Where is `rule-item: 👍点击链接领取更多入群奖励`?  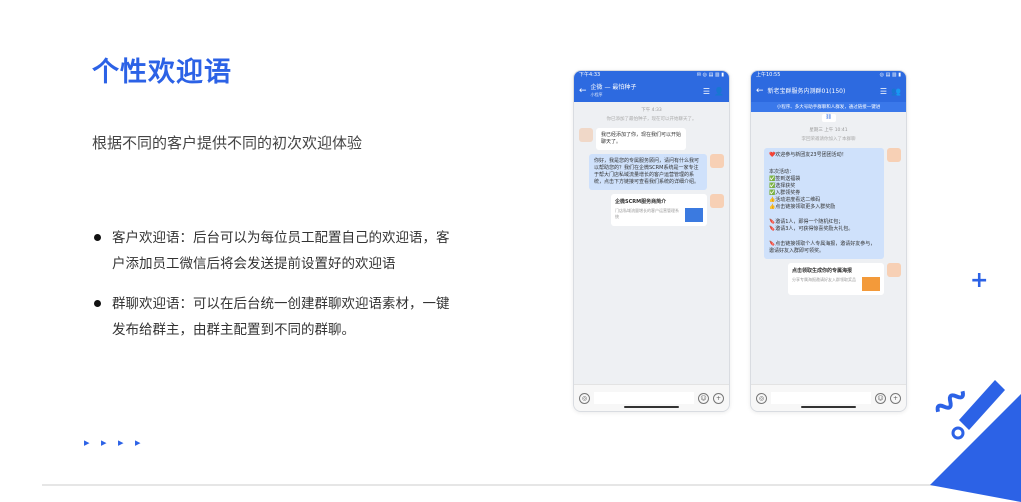 rule-item: 👍点击链接领取更多入群奖励 is located at coordinates (802, 207).